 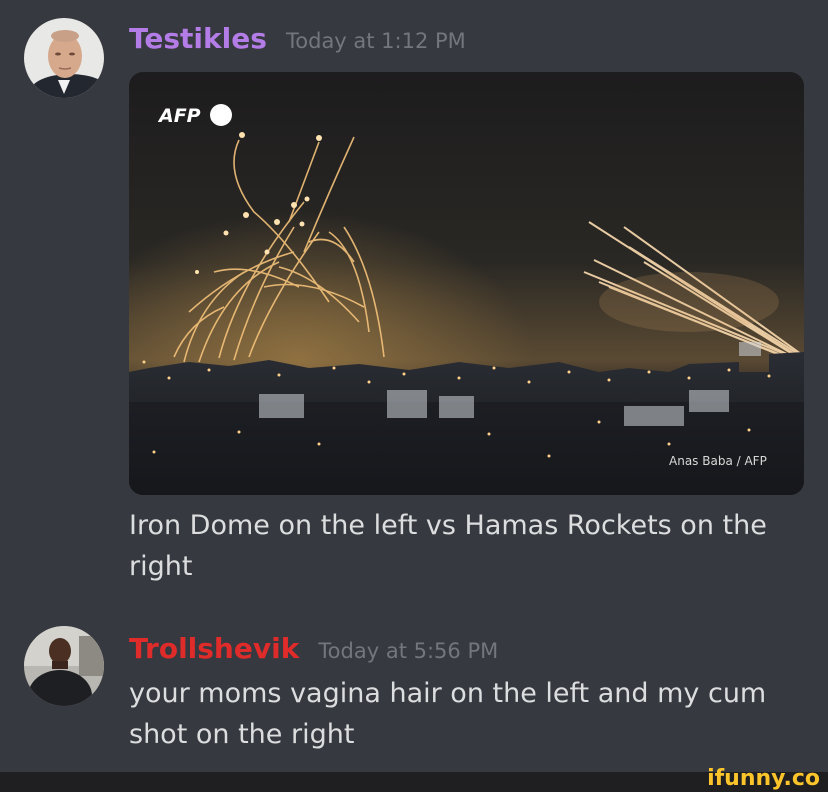 I want to click on message-header: Testikles Today at 1:12 PM, so click(x=297, y=38).